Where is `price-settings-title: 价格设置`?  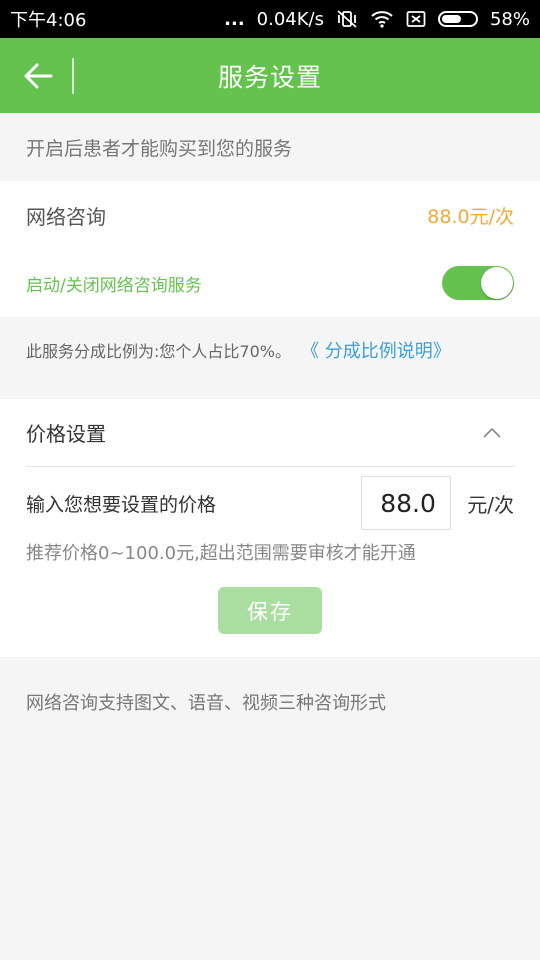 price-settings-title: 价格设置 is located at coordinates (66, 434).